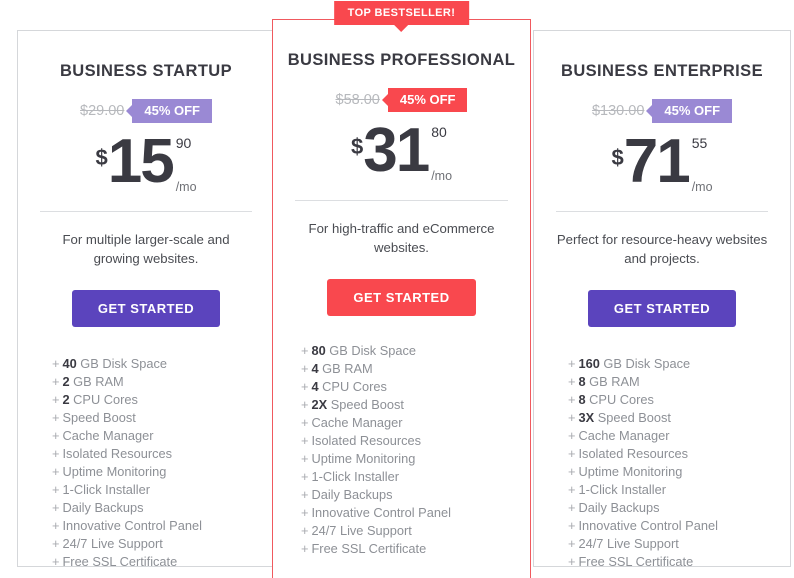 The height and width of the screenshot is (578, 794). What do you see at coordinates (146, 163) in the screenshot?
I see `price-row: $ 15 90 /mo` at bounding box center [146, 163].